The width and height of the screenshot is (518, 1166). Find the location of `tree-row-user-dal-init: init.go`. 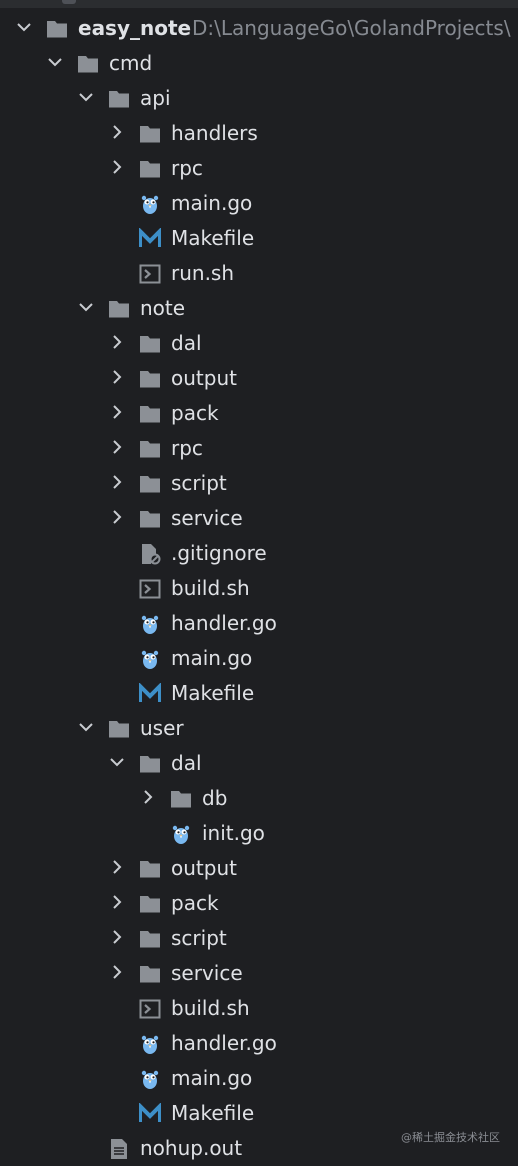

tree-row-user-dal-init: init.go is located at coordinates (259, 833).